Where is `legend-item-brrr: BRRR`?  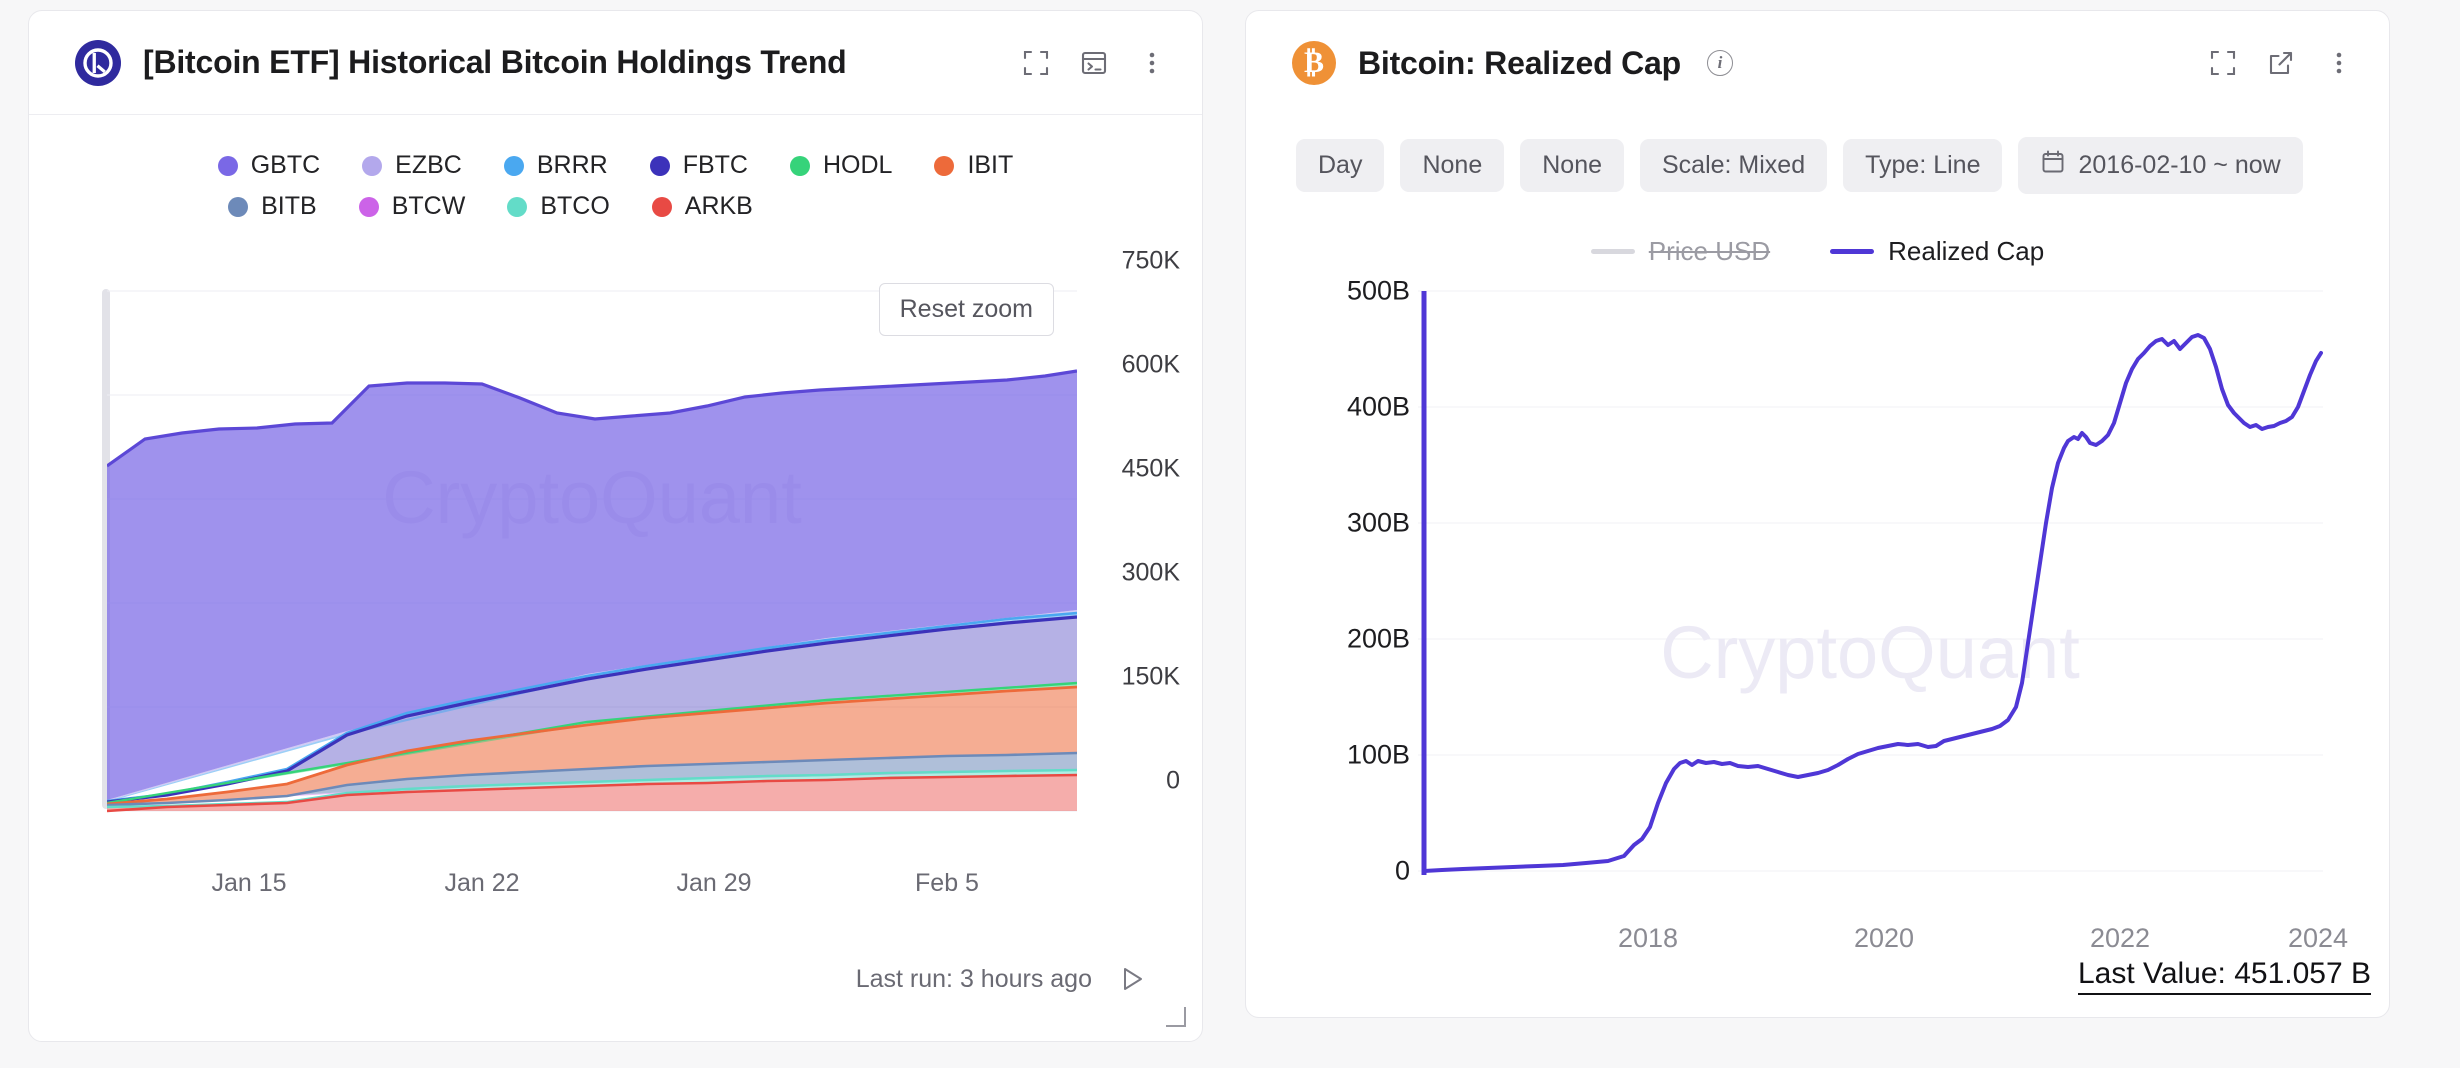
legend-item-brrr: BRRR is located at coordinates (555, 165).